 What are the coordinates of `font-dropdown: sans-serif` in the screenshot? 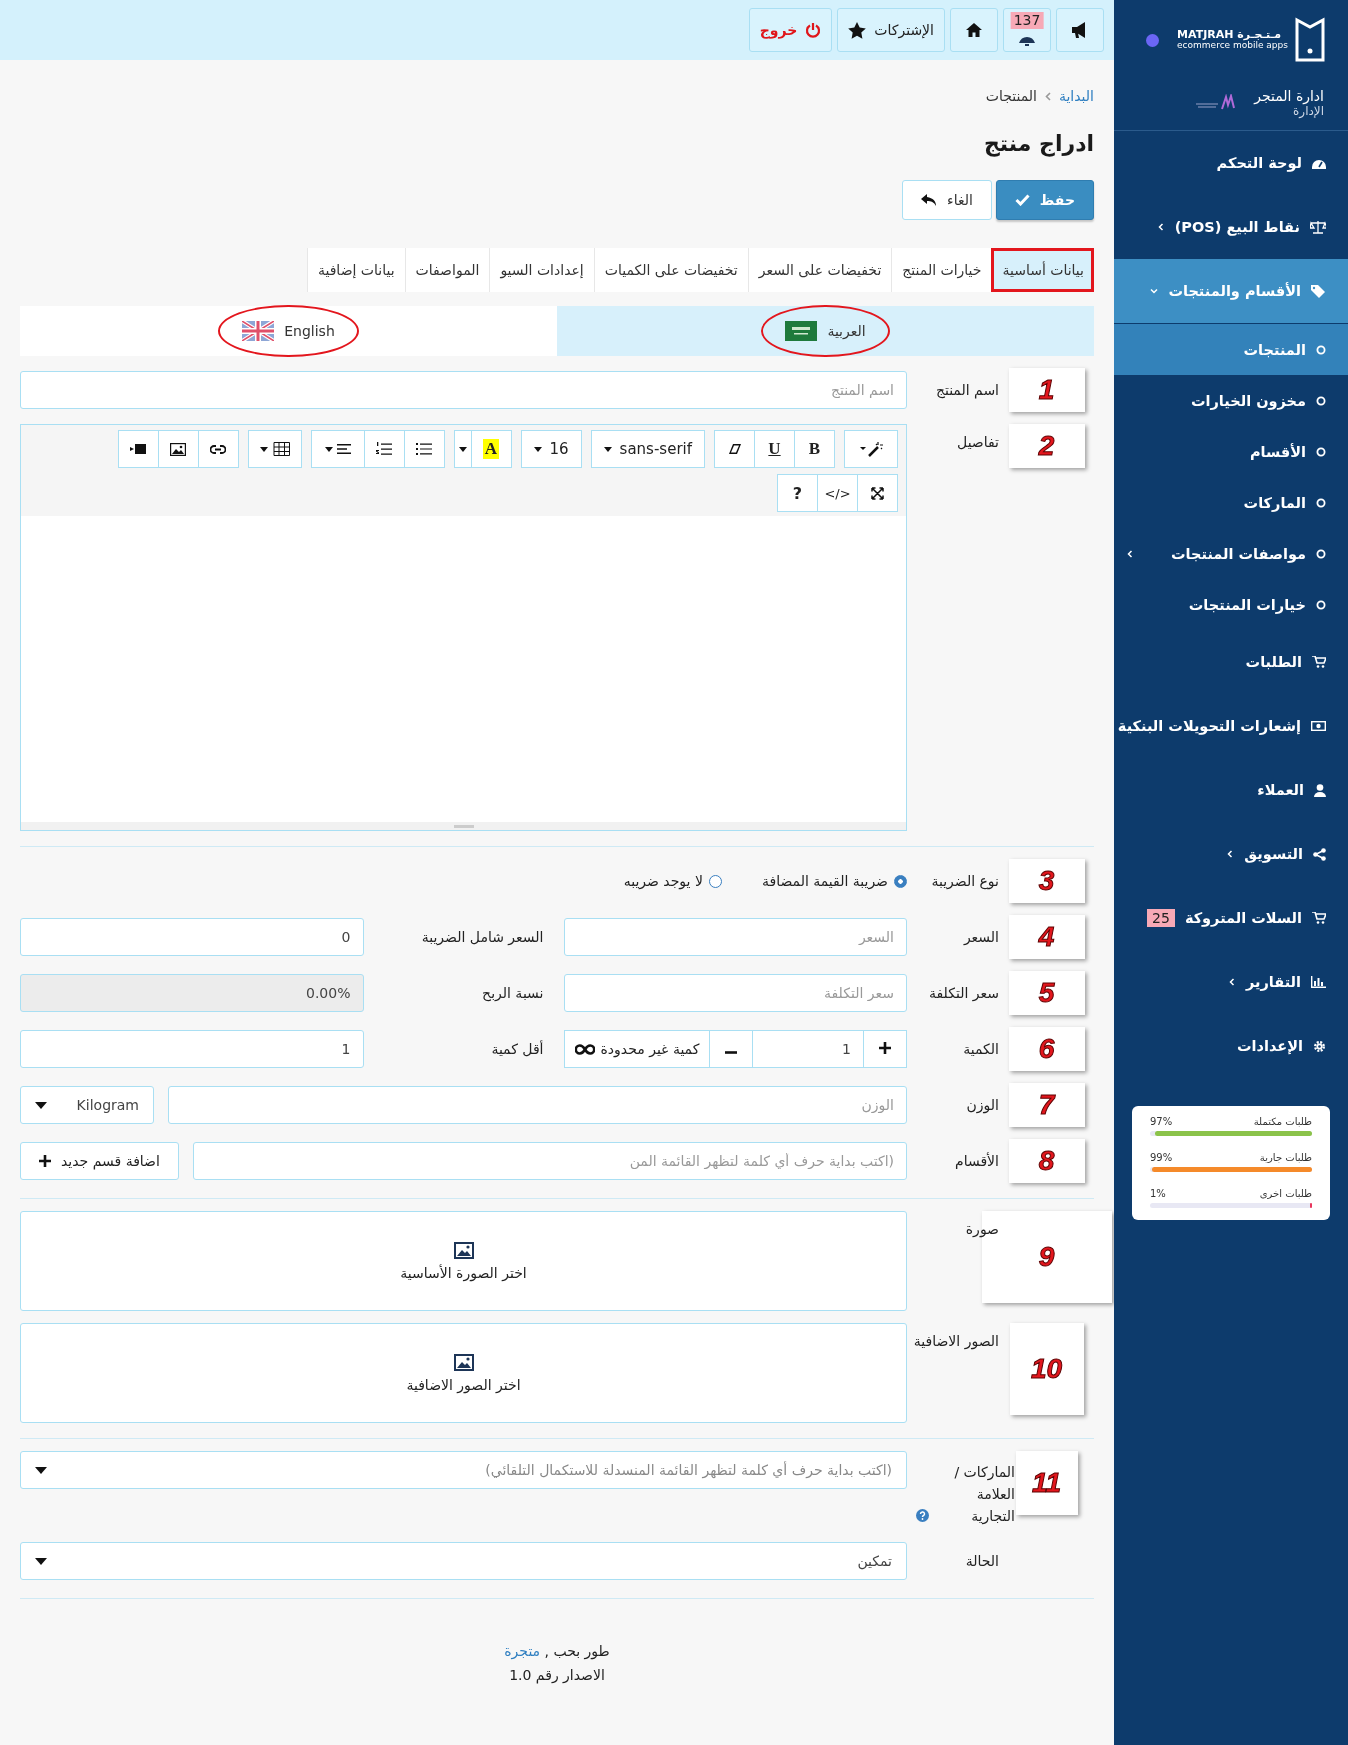 It's located at (647, 449).